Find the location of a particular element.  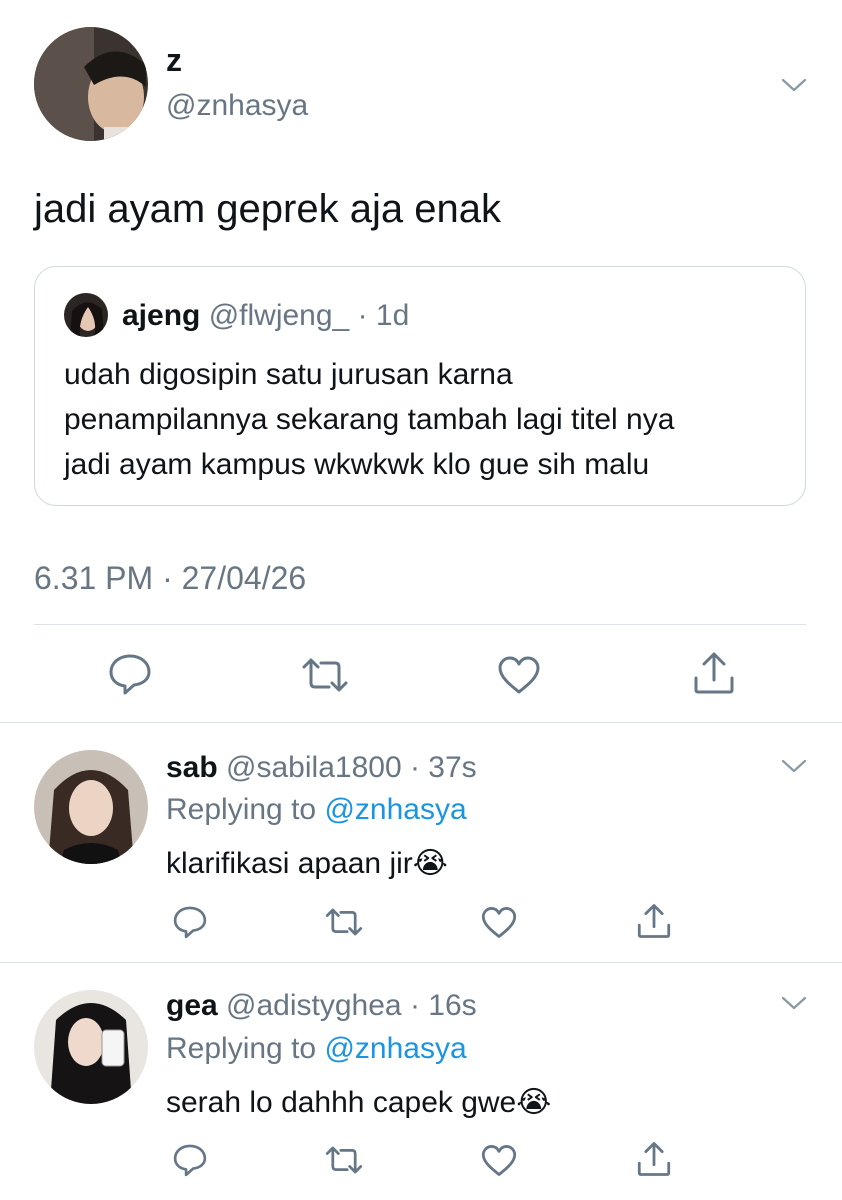

tweet-text: jadi ayam geprek aja enak is located at coordinates (267, 209).